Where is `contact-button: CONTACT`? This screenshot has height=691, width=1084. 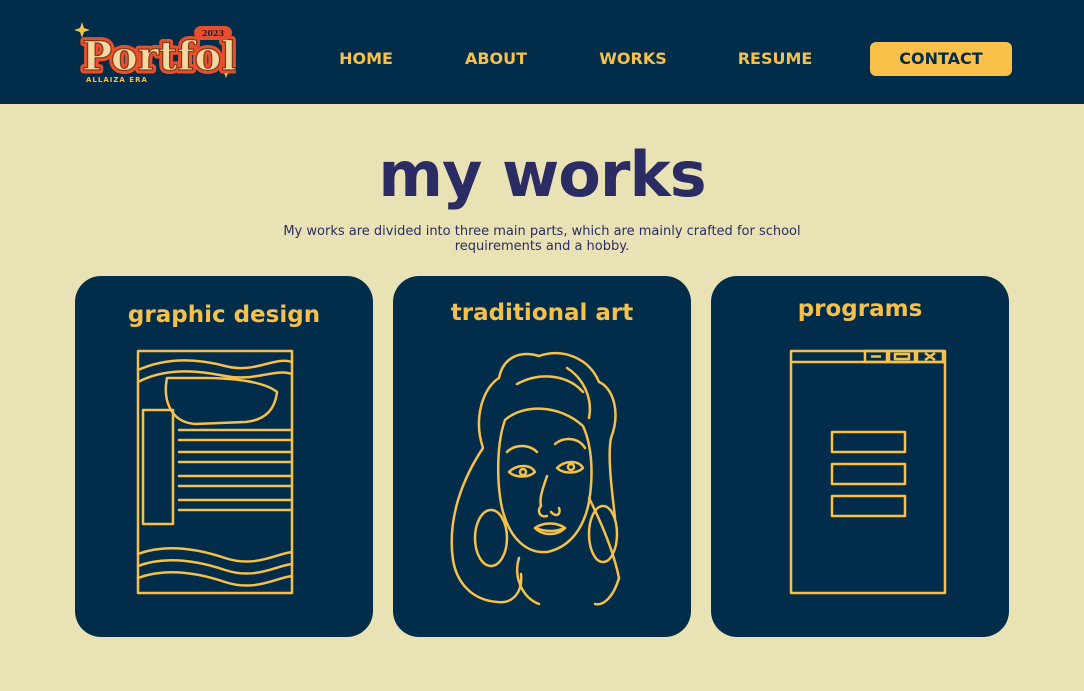 contact-button: CONTACT is located at coordinates (941, 59).